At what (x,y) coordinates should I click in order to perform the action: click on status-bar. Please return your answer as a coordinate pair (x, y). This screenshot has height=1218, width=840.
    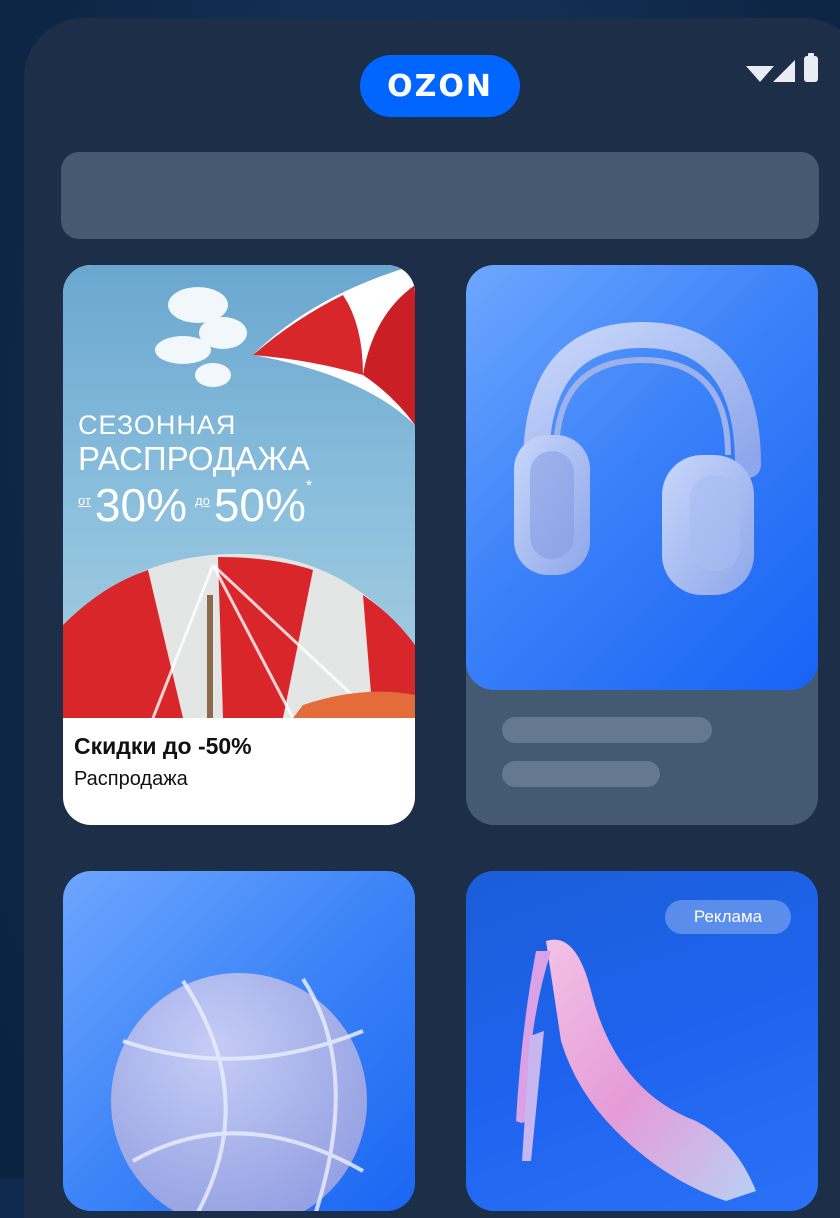
    Looking at the image, I should click on (782, 67).